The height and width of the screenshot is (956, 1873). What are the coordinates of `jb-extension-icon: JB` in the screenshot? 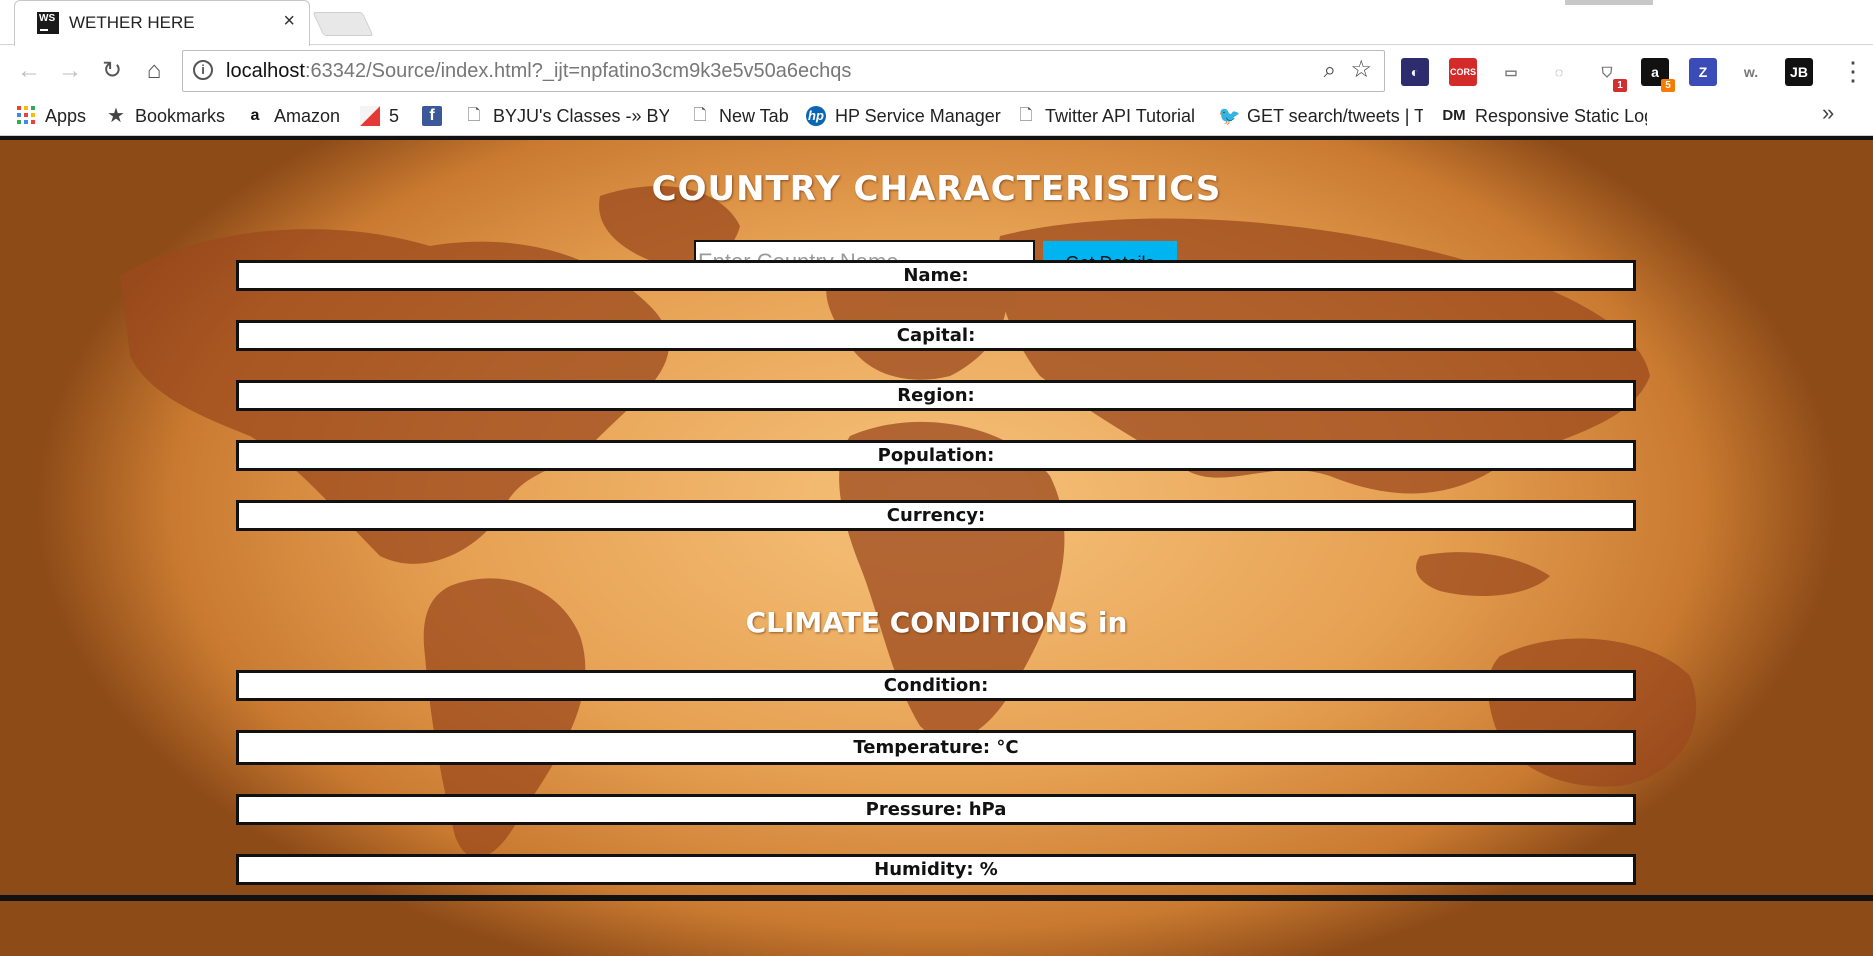 It's located at (1799, 72).